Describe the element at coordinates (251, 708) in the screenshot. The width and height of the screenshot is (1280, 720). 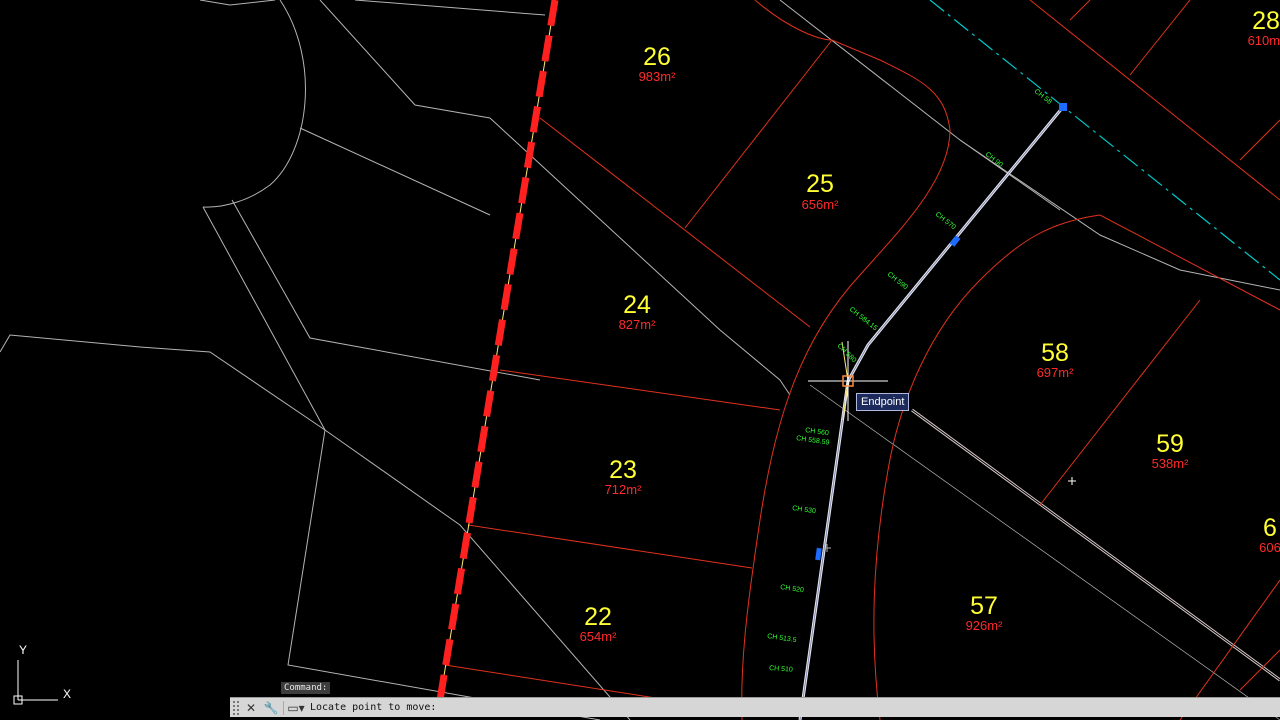
I see `close-icon: ✕` at that location.